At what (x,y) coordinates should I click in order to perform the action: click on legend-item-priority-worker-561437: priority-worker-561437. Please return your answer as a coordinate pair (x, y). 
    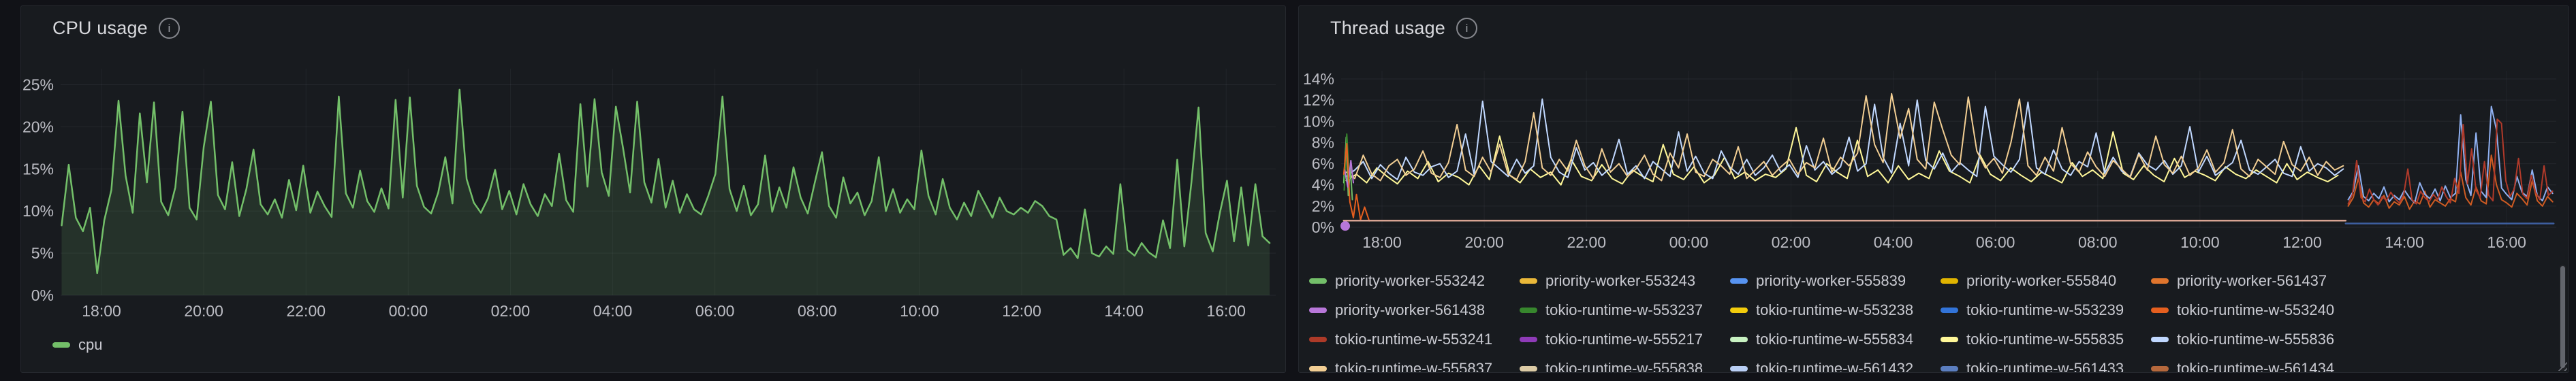
    Looking at the image, I should click on (2254, 280).